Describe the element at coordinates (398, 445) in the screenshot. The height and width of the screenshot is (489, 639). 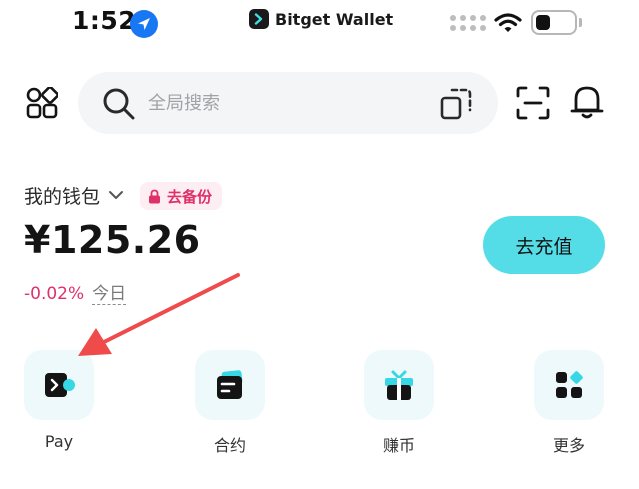
I see `action-label: 赚币` at that location.